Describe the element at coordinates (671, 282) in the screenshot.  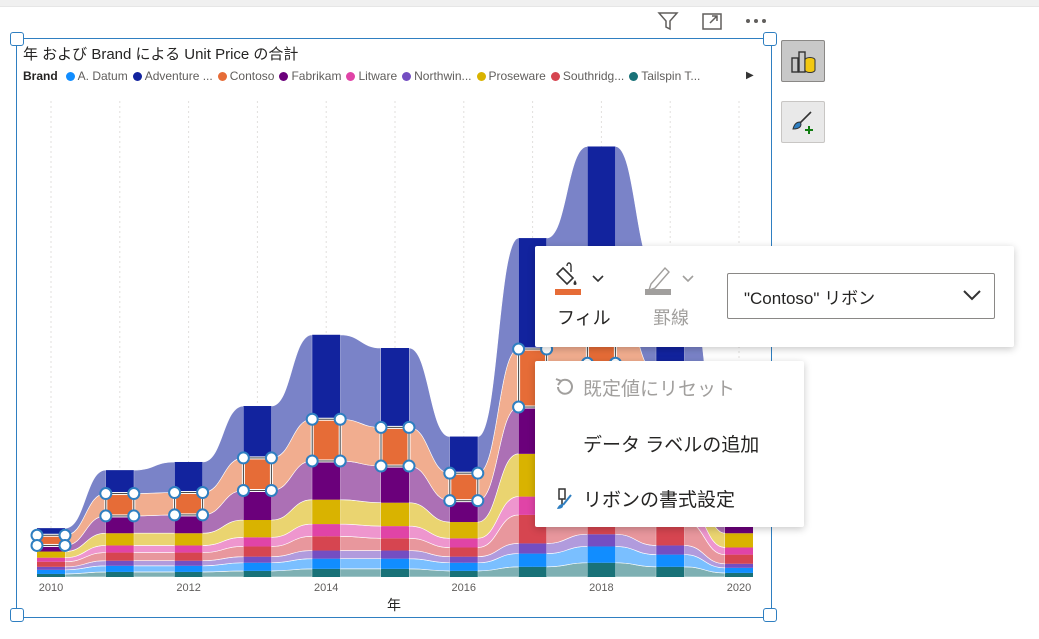
I see `border-button` at that location.